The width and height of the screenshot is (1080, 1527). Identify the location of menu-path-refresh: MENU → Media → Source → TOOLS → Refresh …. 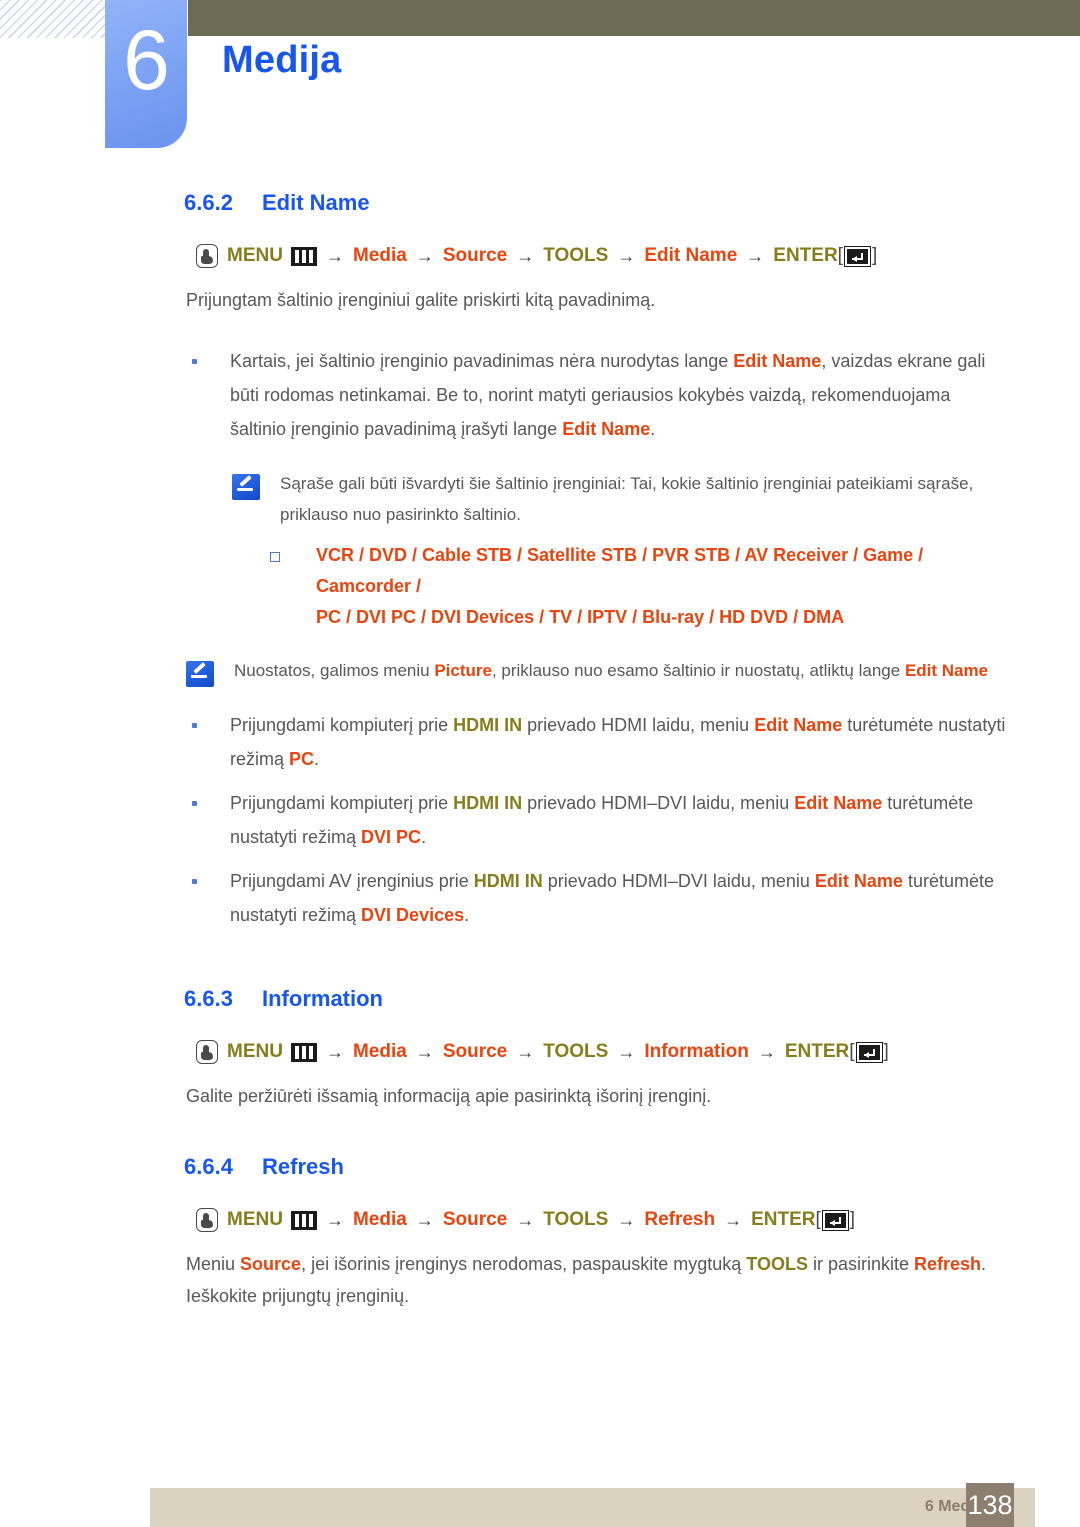
(638, 1220).